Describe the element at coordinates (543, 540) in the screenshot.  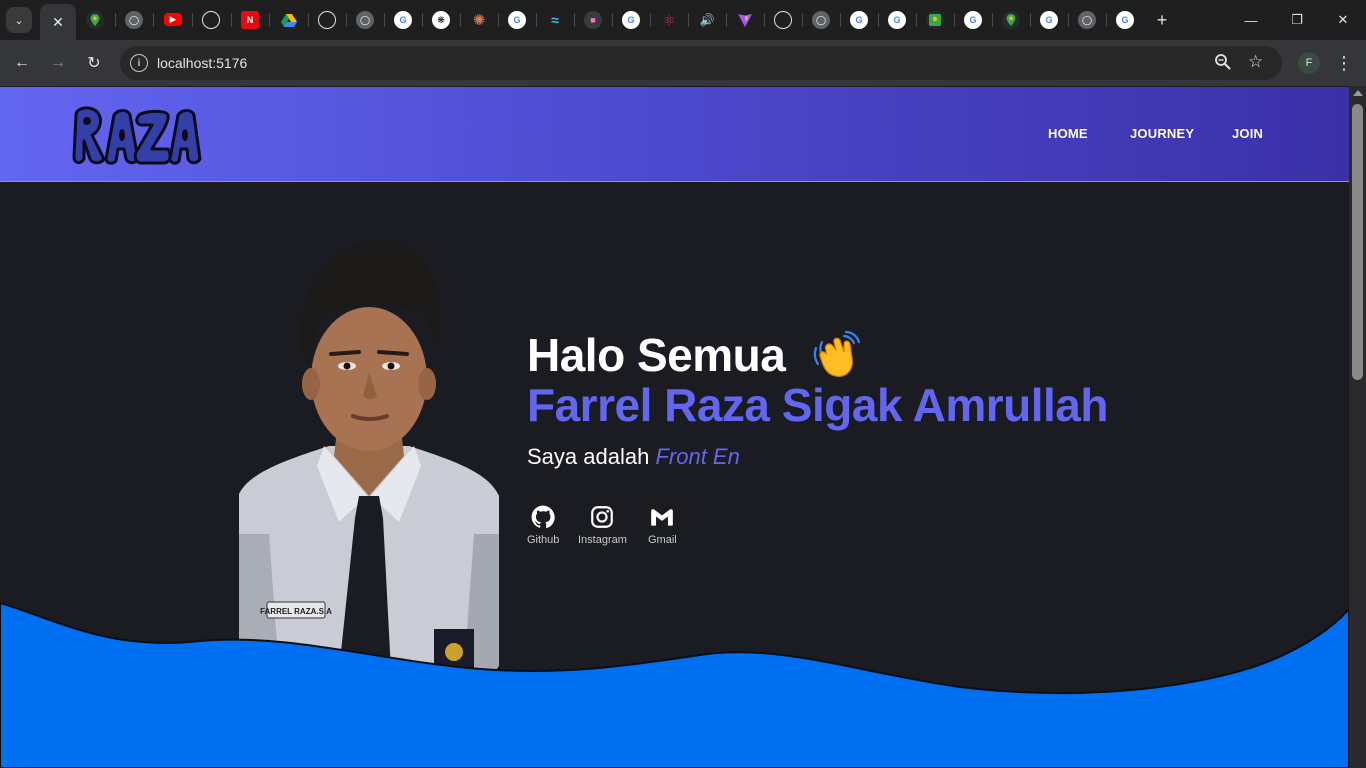
I see `social-label-github: Github` at that location.